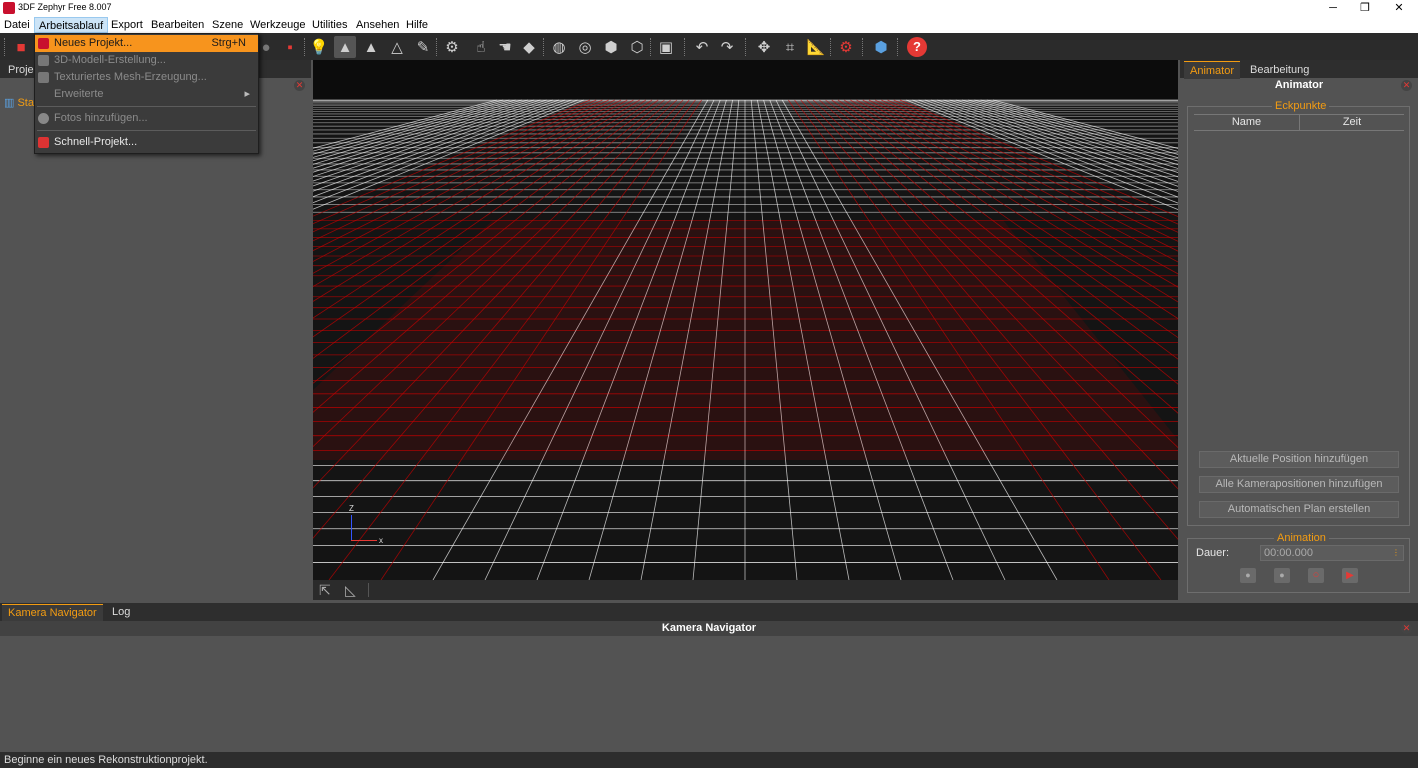  I want to click on close-animator-icon: ✕, so click(1406, 85).